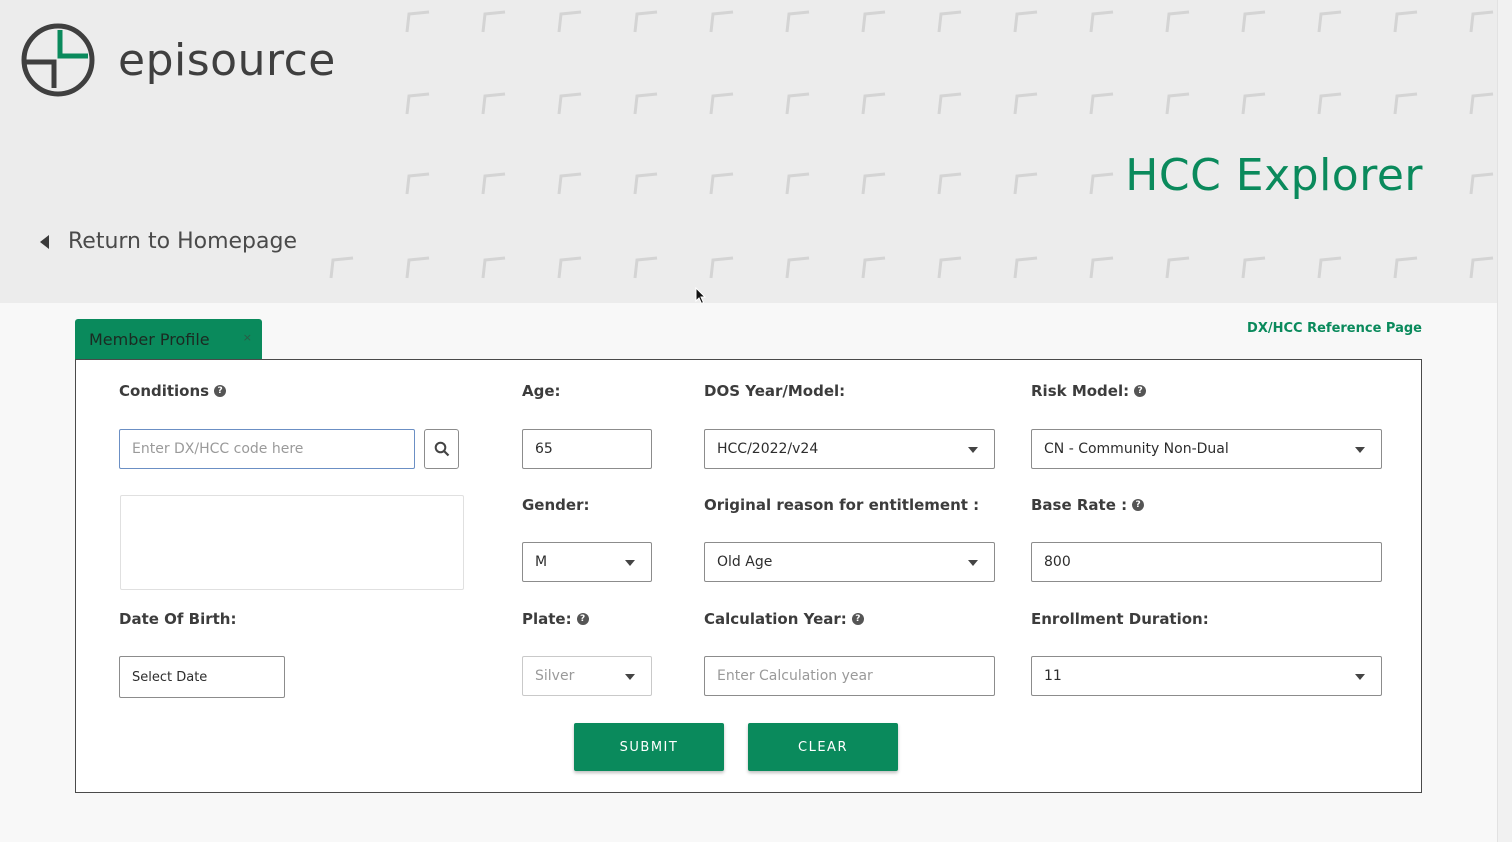  I want to click on caret-left-icon, so click(44, 241).